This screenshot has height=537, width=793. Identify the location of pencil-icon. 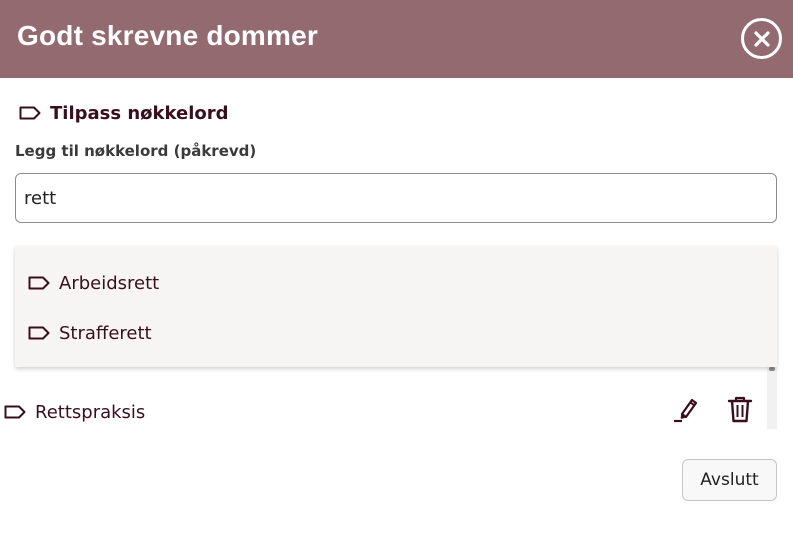
(686, 410).